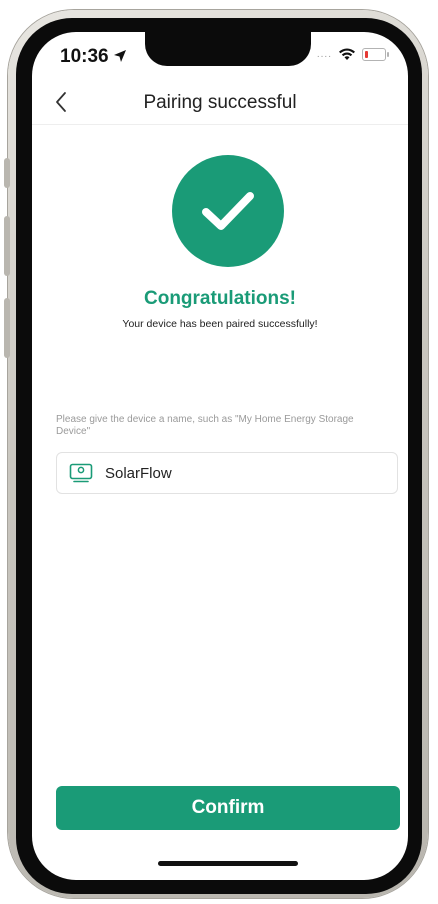 The width and height of the screenshot is (438, 904). What do you see at coordinates (347, 54) in the screenshot?
I see `wifi-icon` at bounding box center [347, 54].